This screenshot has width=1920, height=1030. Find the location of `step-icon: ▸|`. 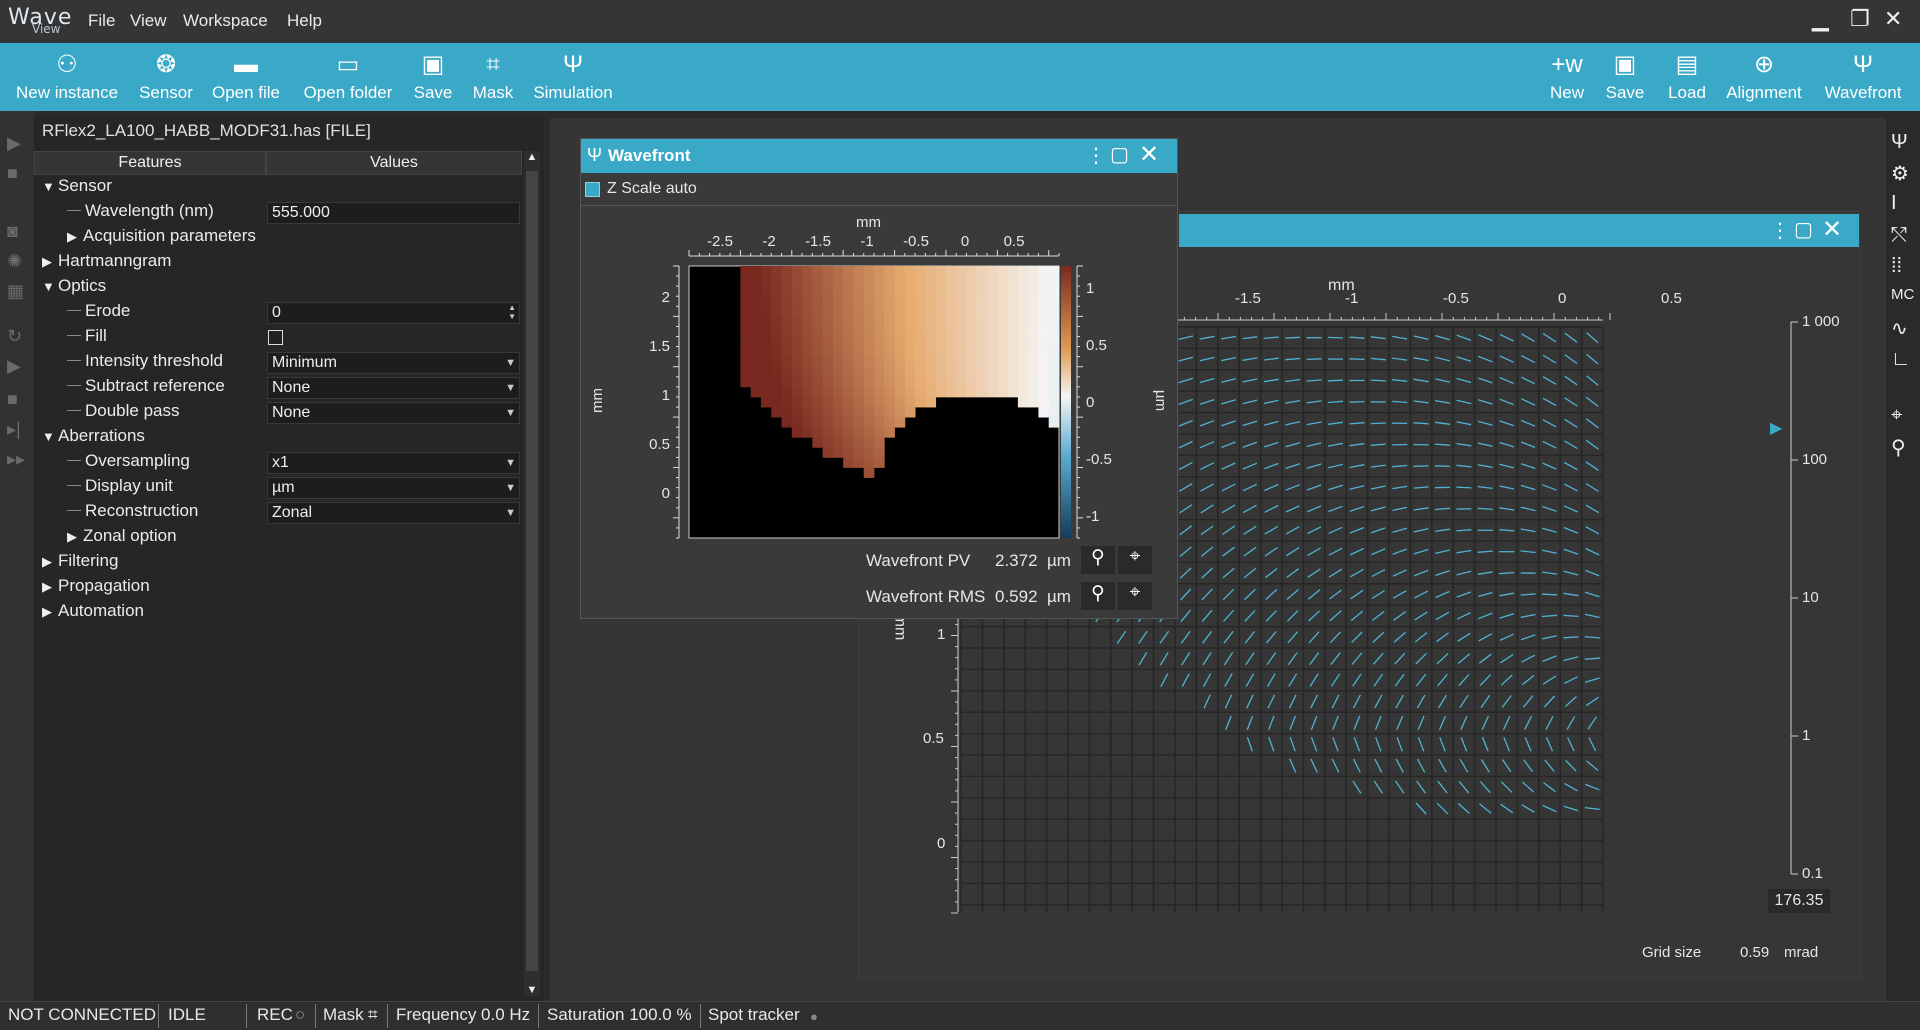

step-icon: ▸| is located at coordinates (14, 429).